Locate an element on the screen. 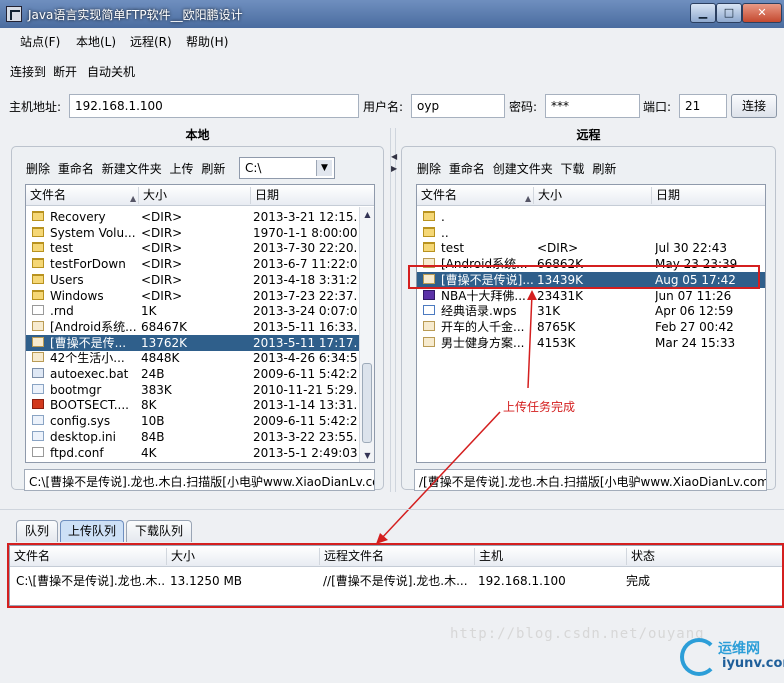 Image resolution: width=784 pixels, height=683 pixels. file-row: .. is located at coordinates (591, 233).